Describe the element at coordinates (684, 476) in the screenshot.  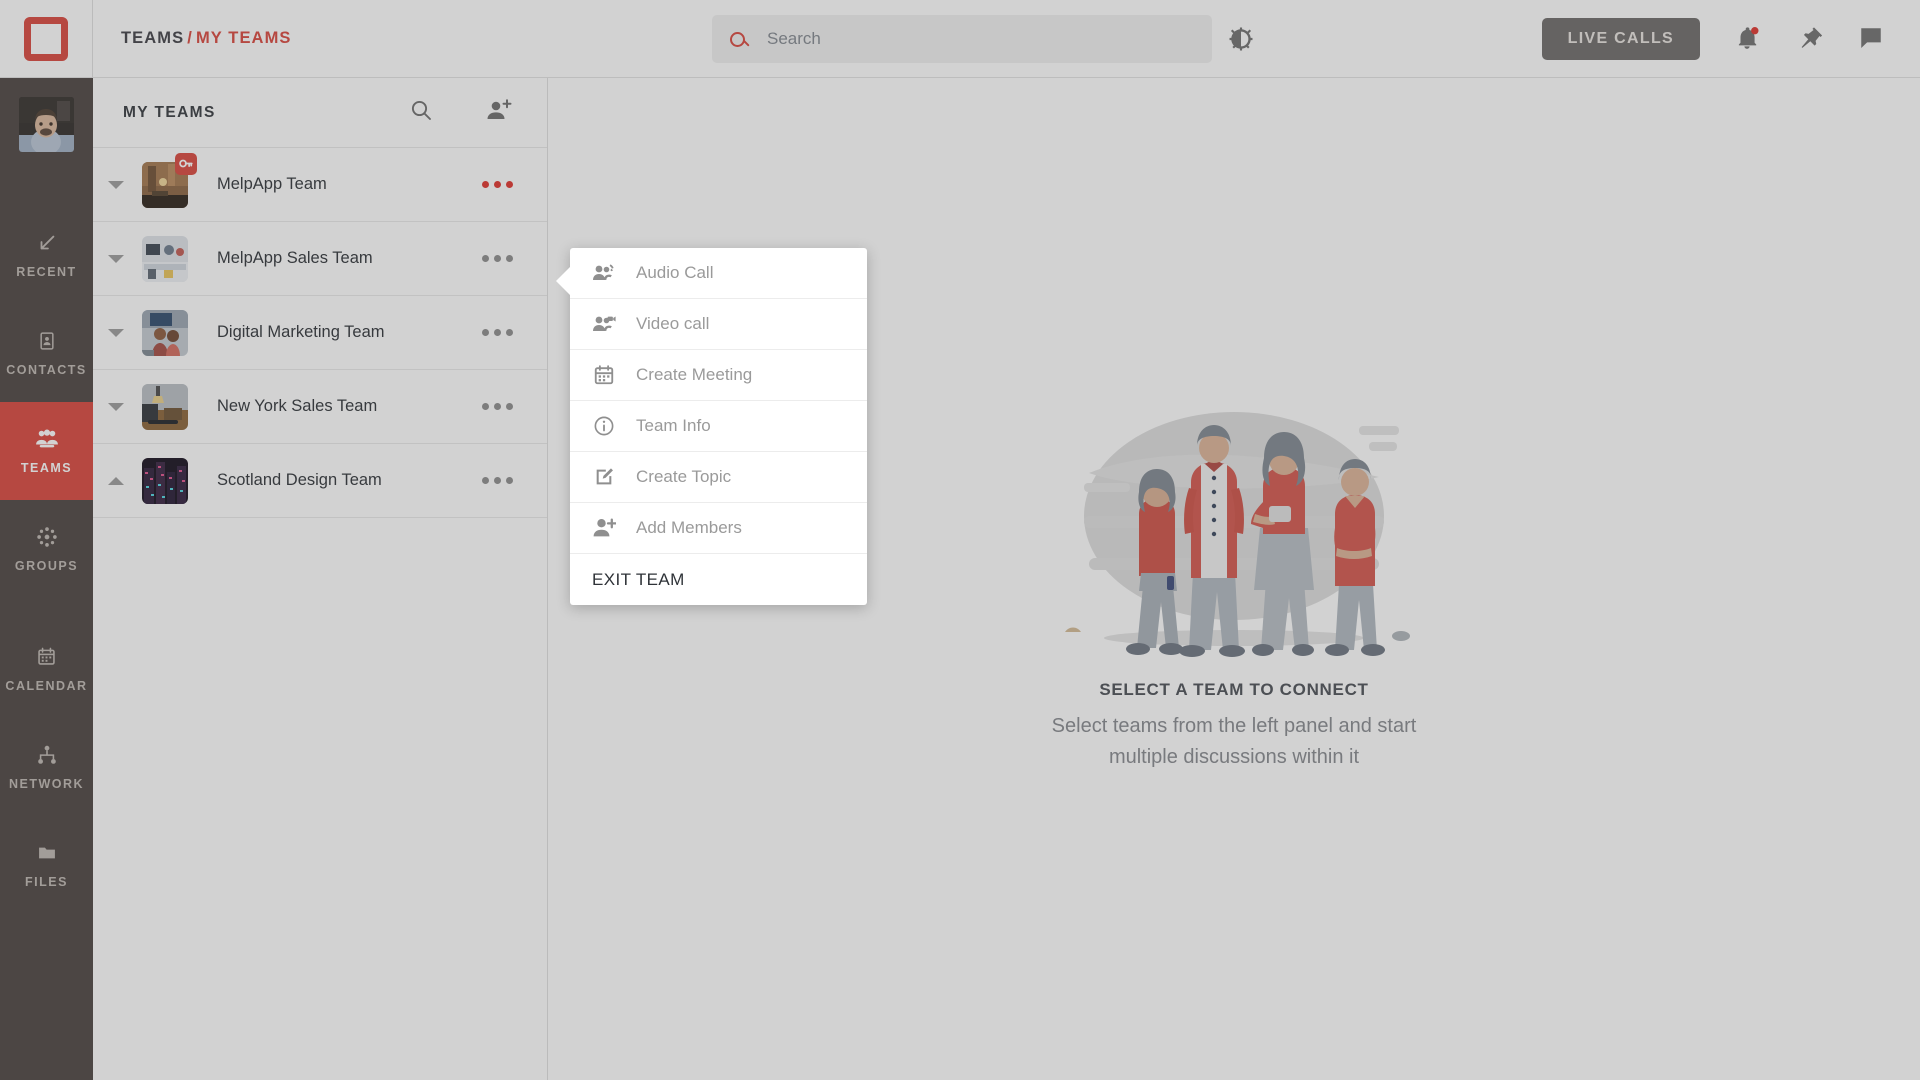
I see `context-menu-item-label: Create Topic` at that location.